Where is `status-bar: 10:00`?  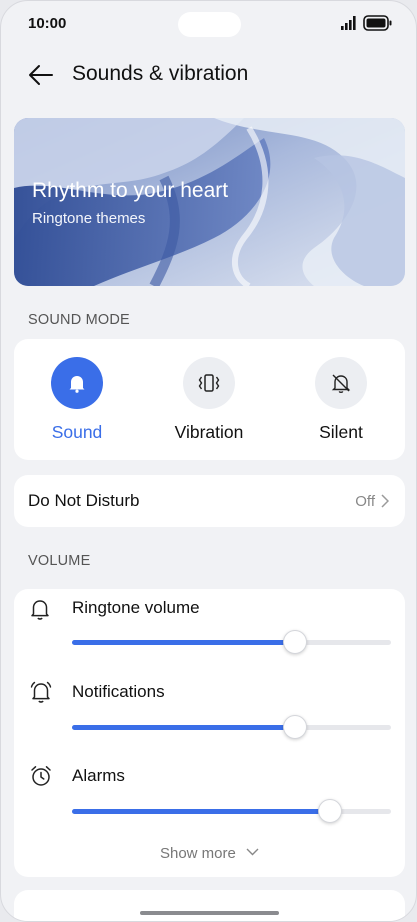 status-bar: 10:00 is located at coordinates (208, 24).